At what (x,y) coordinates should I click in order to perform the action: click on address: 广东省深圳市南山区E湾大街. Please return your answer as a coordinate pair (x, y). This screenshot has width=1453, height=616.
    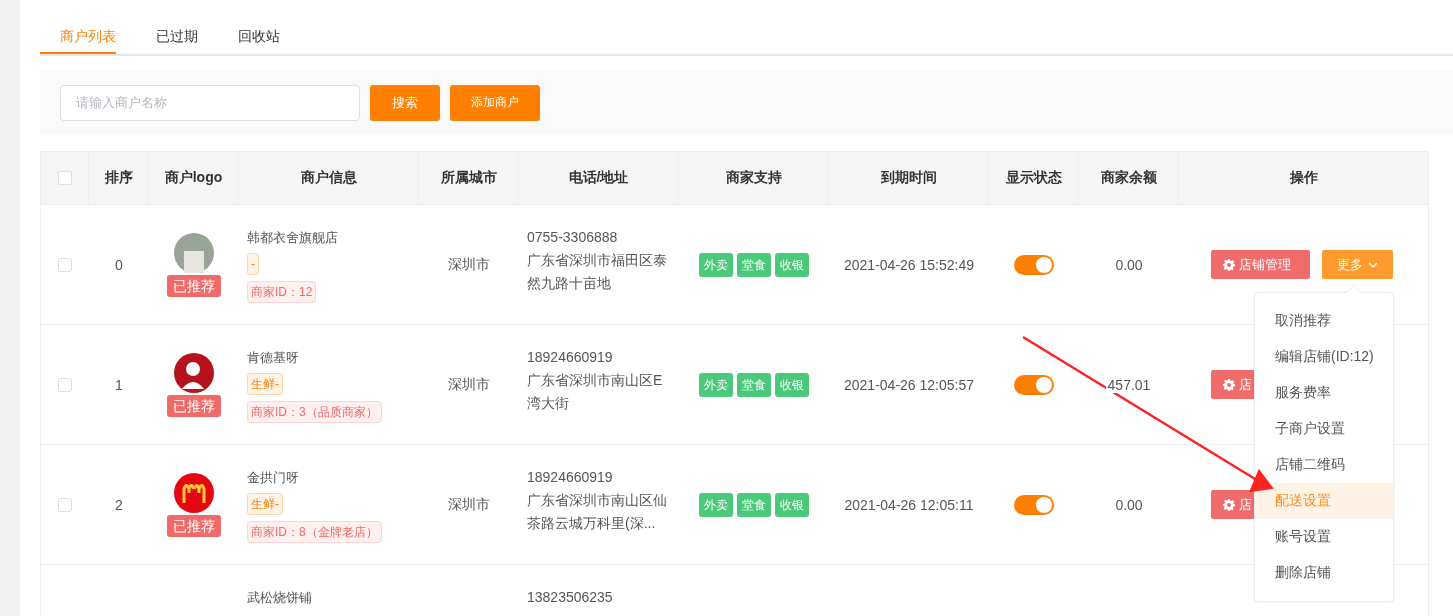
    Looking at the image, I should click on (595, 392).